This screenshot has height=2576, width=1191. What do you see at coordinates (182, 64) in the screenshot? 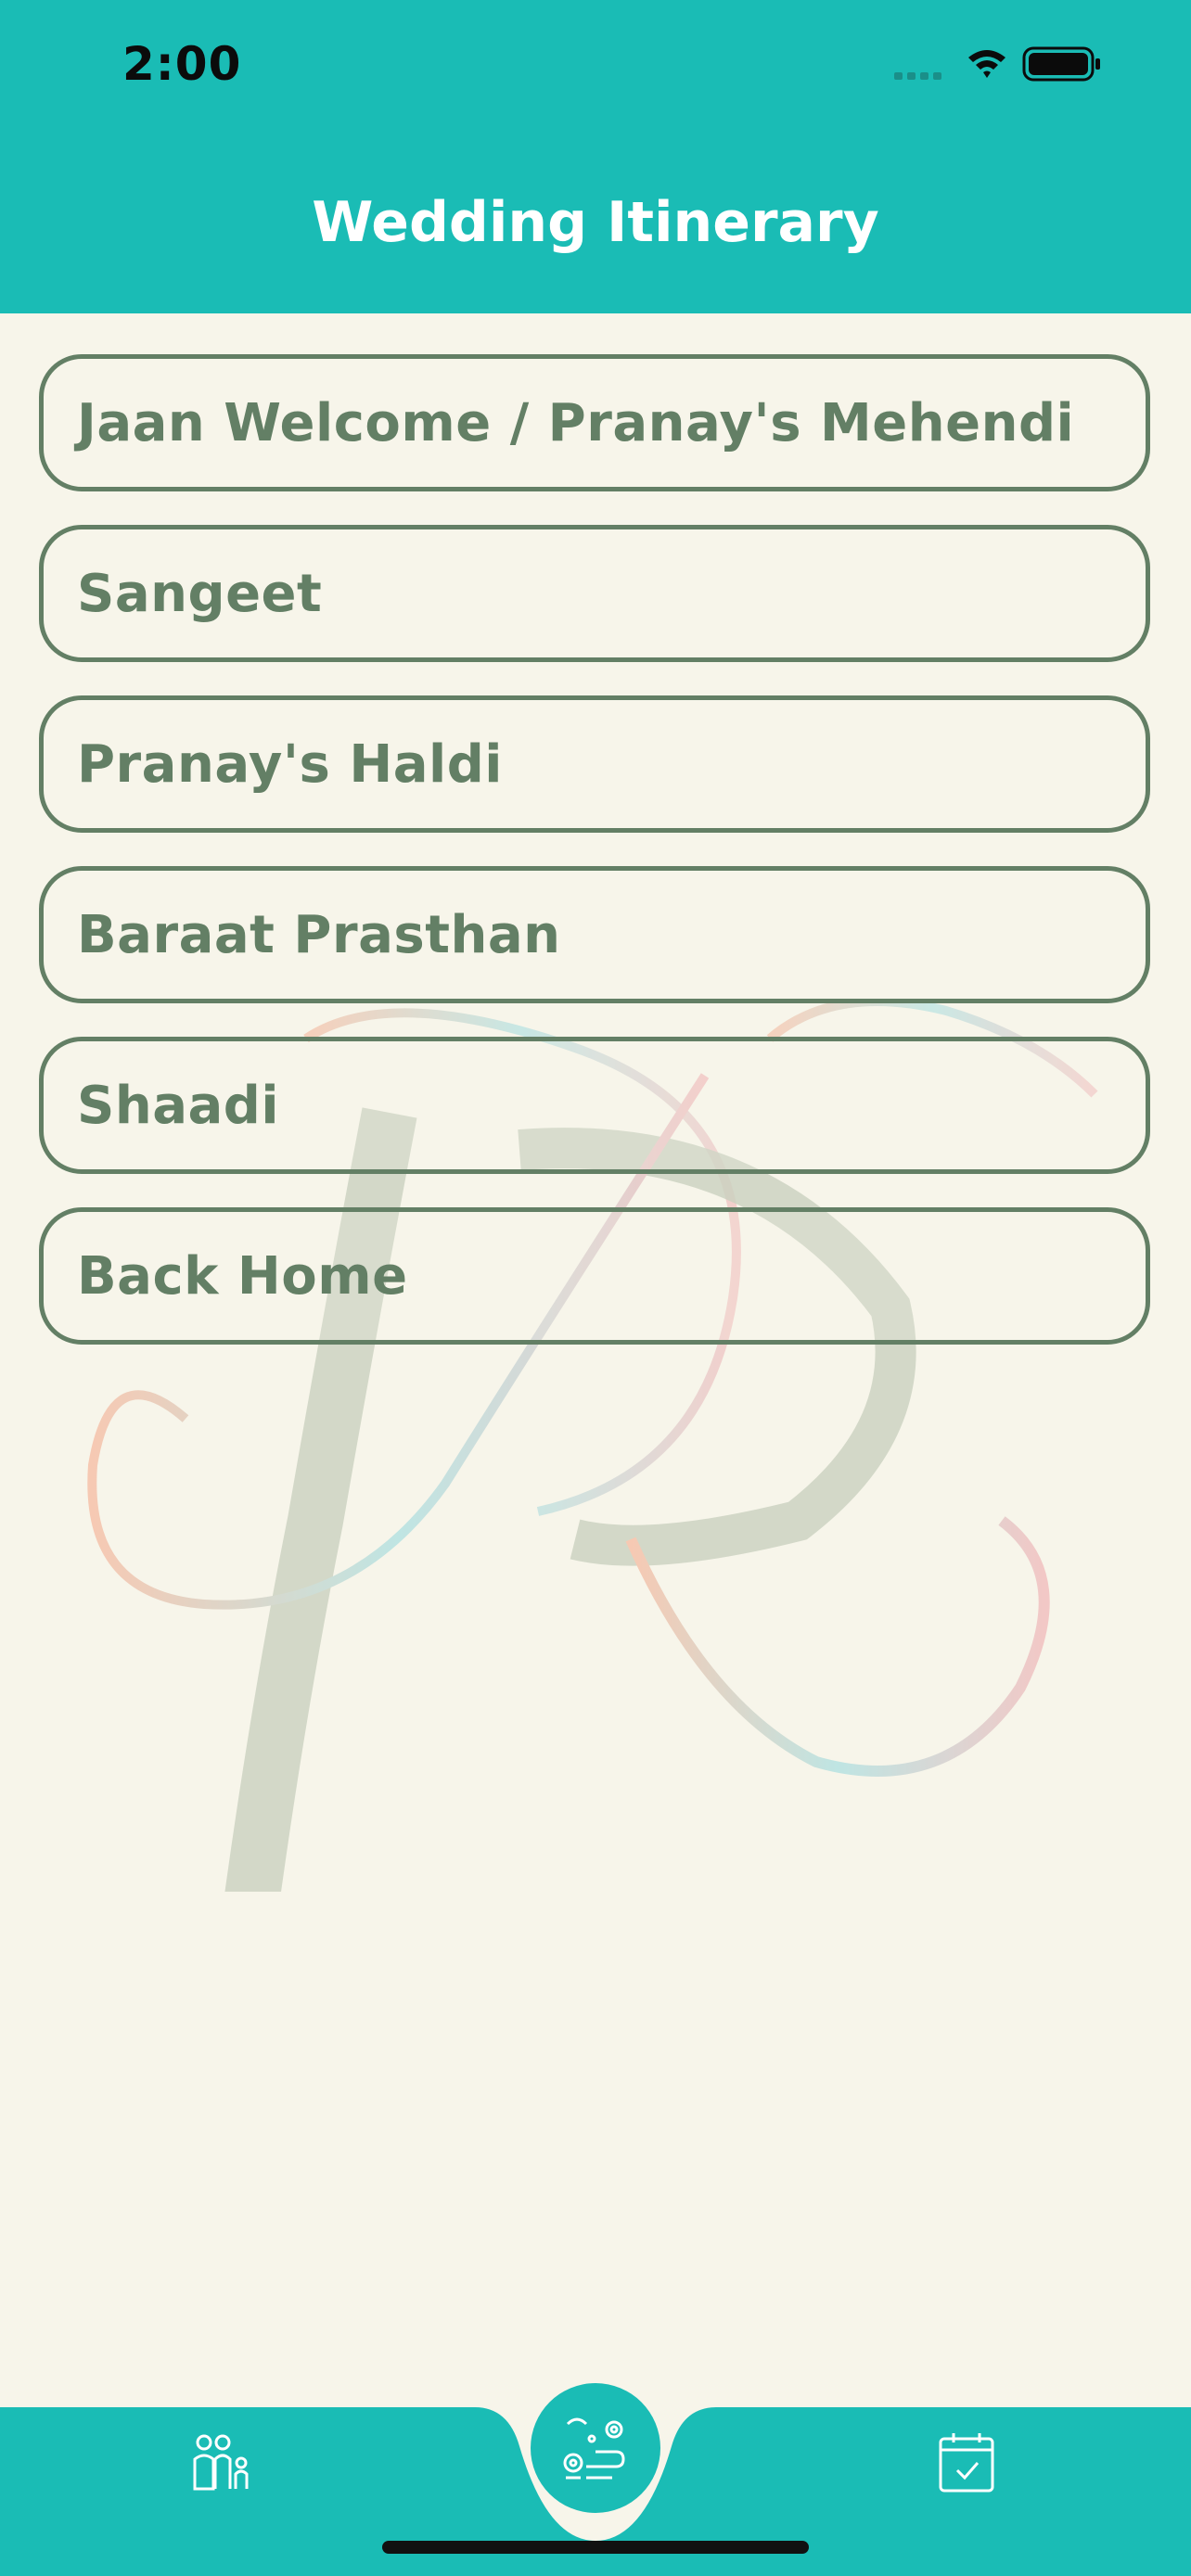
I see `status-time: 2:00` at bounding box center [182, 64].